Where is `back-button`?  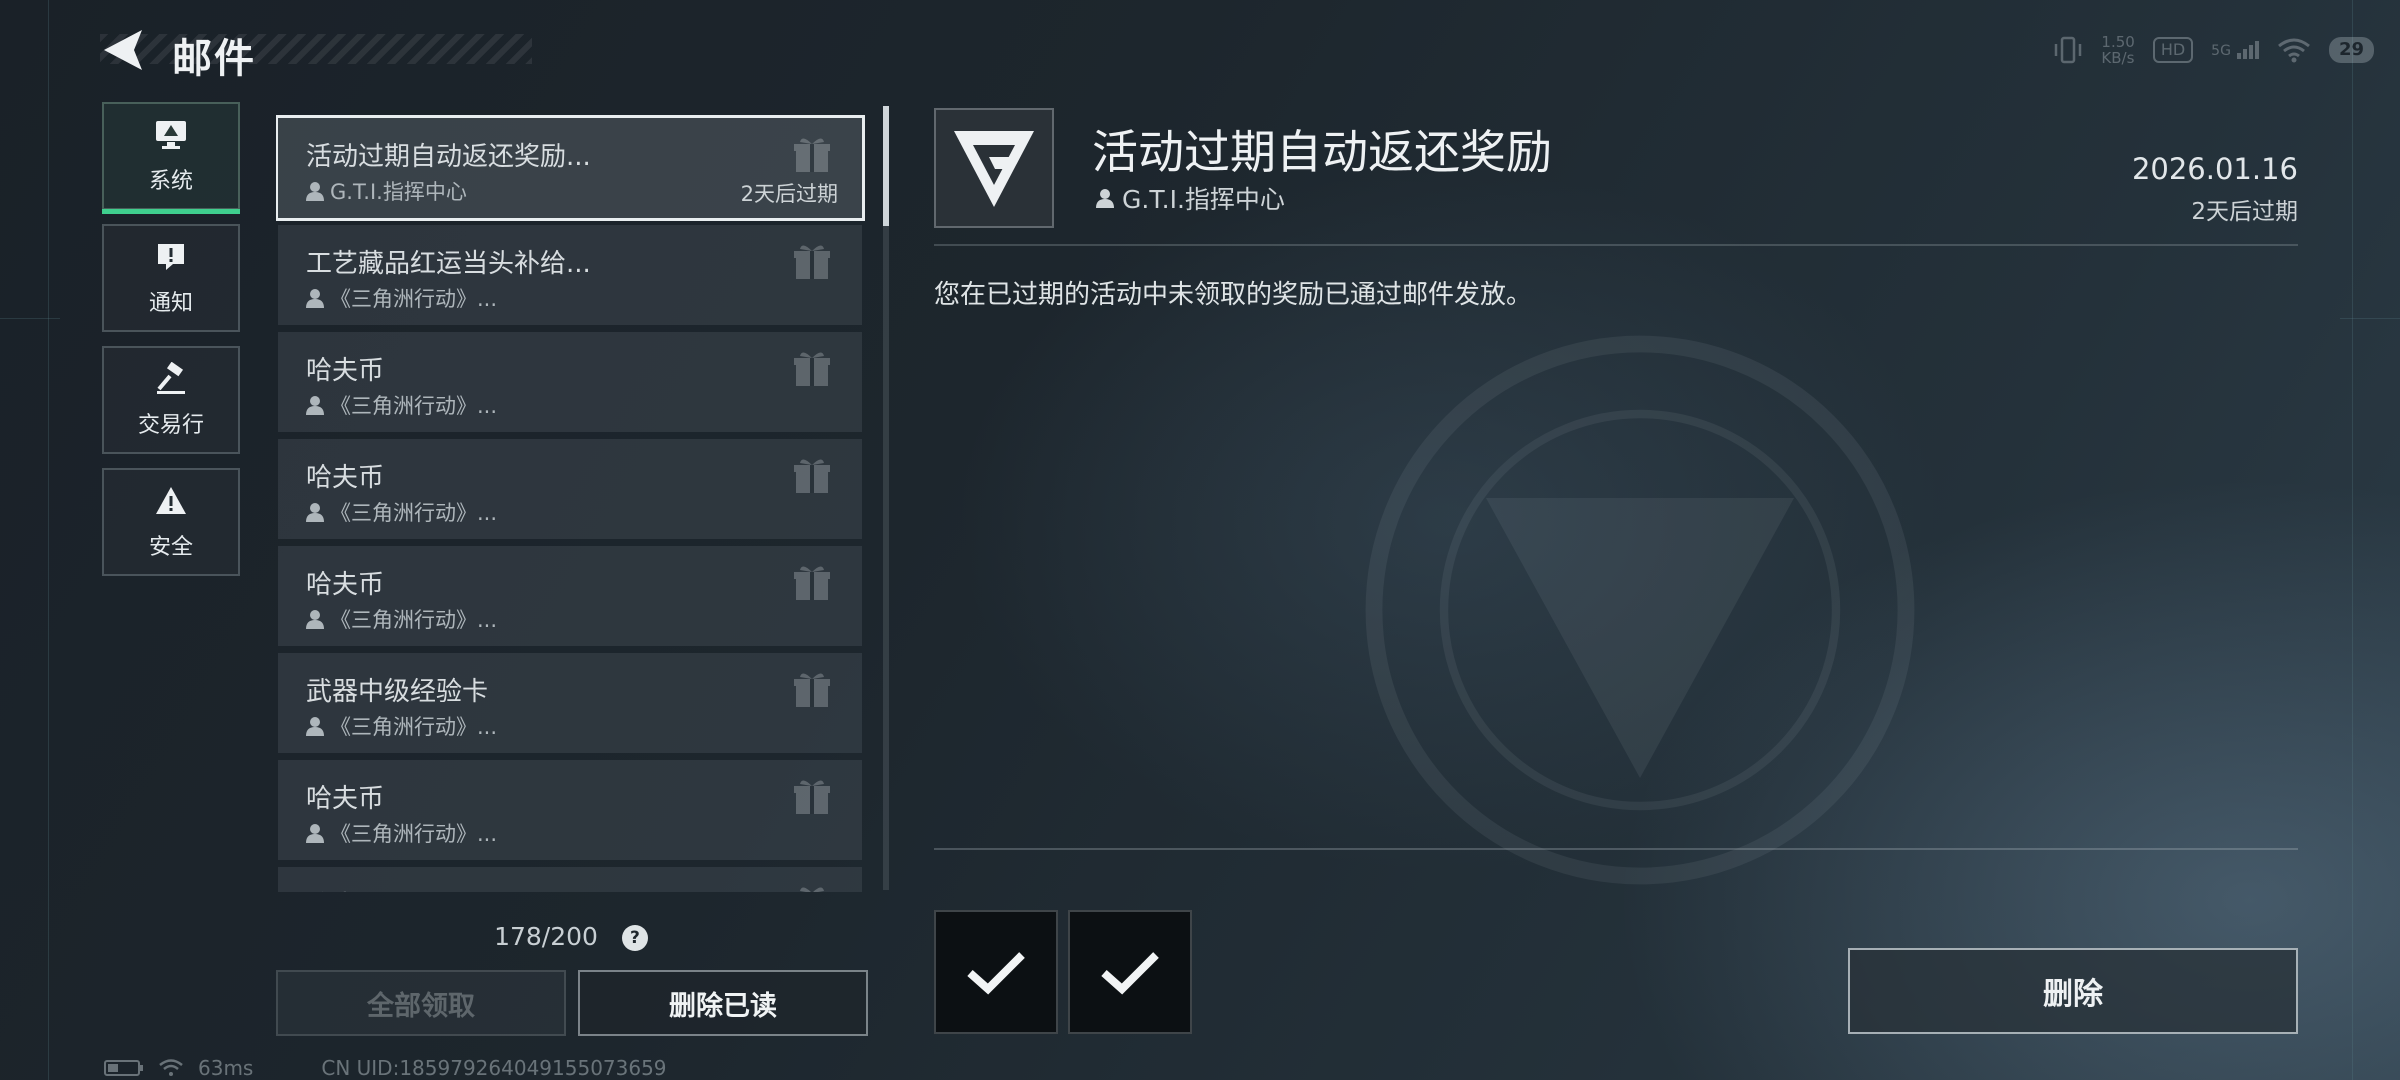 back-button is located at coordinates (124, 50).